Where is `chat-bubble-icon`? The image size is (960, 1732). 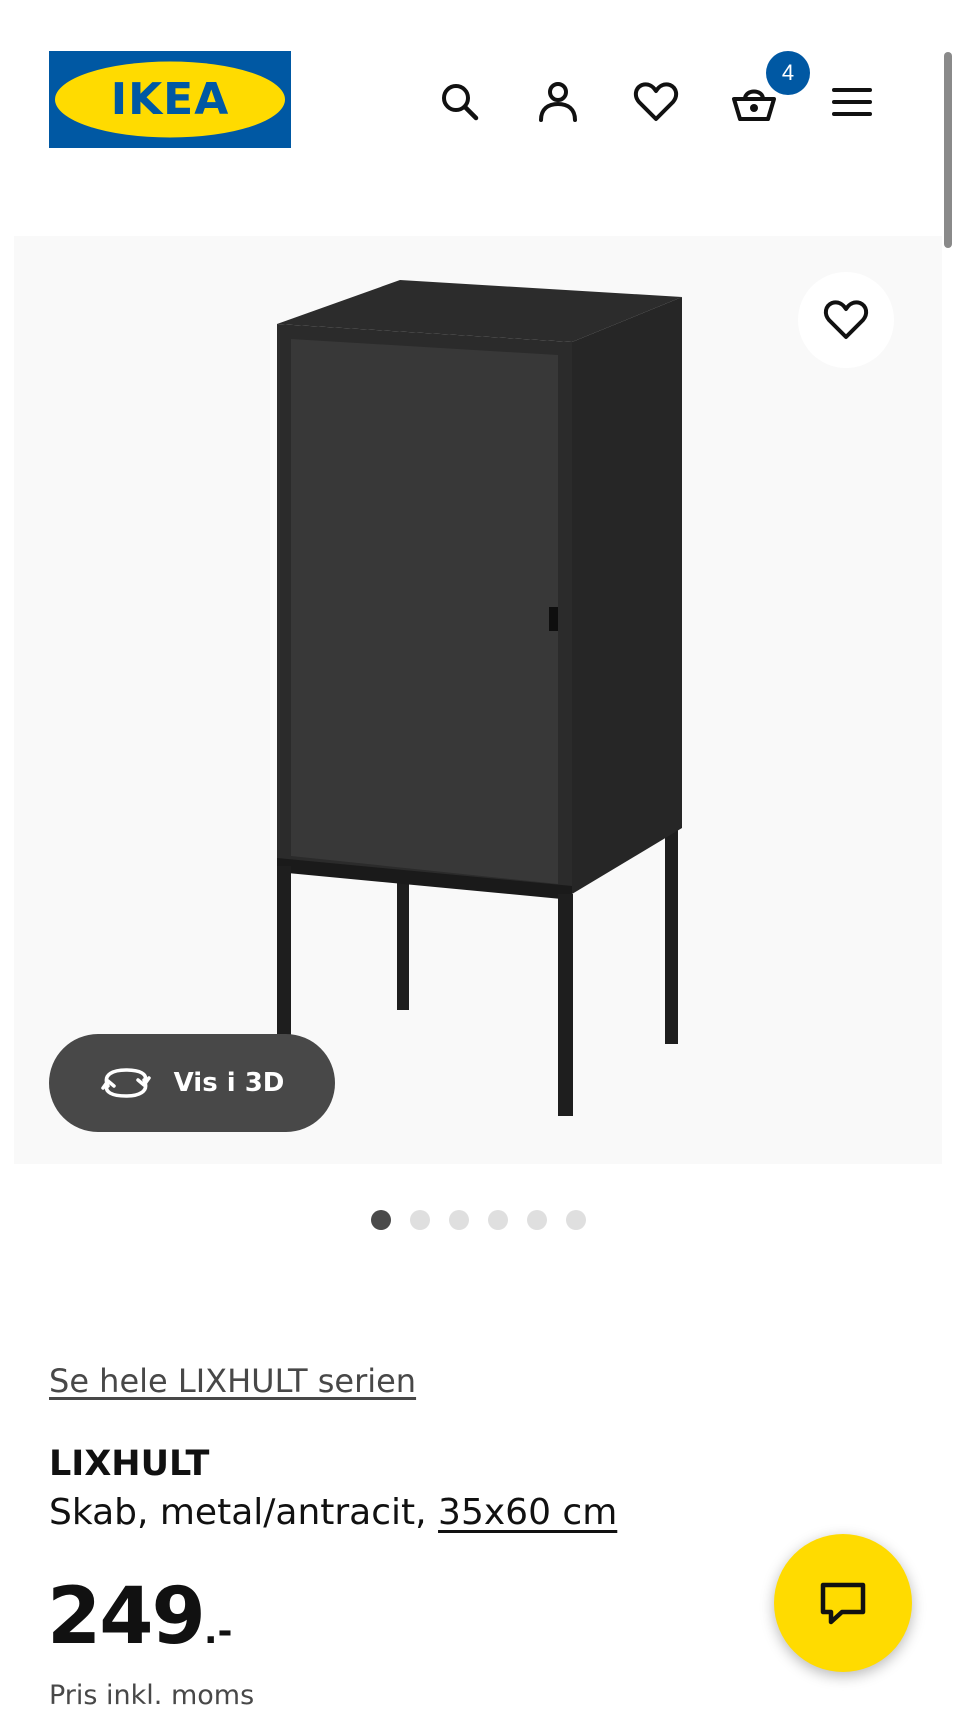
chat-bubble-icon is located at coordinates (843, 1603).